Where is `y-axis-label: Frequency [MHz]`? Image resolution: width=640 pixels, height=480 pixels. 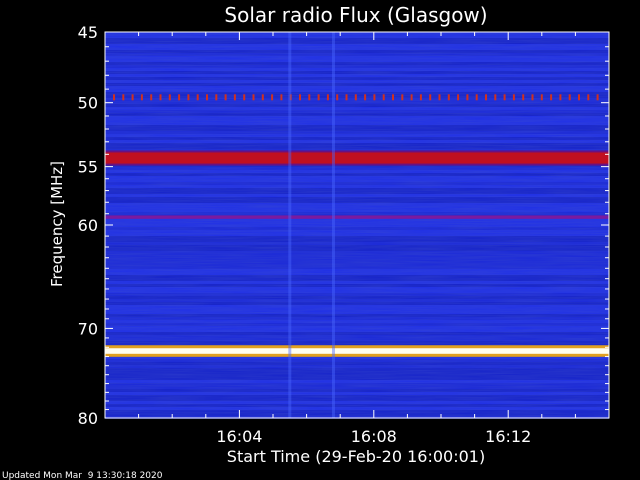 y-axis-label: Frequency [MHz] is located at coordinates (57, 224).